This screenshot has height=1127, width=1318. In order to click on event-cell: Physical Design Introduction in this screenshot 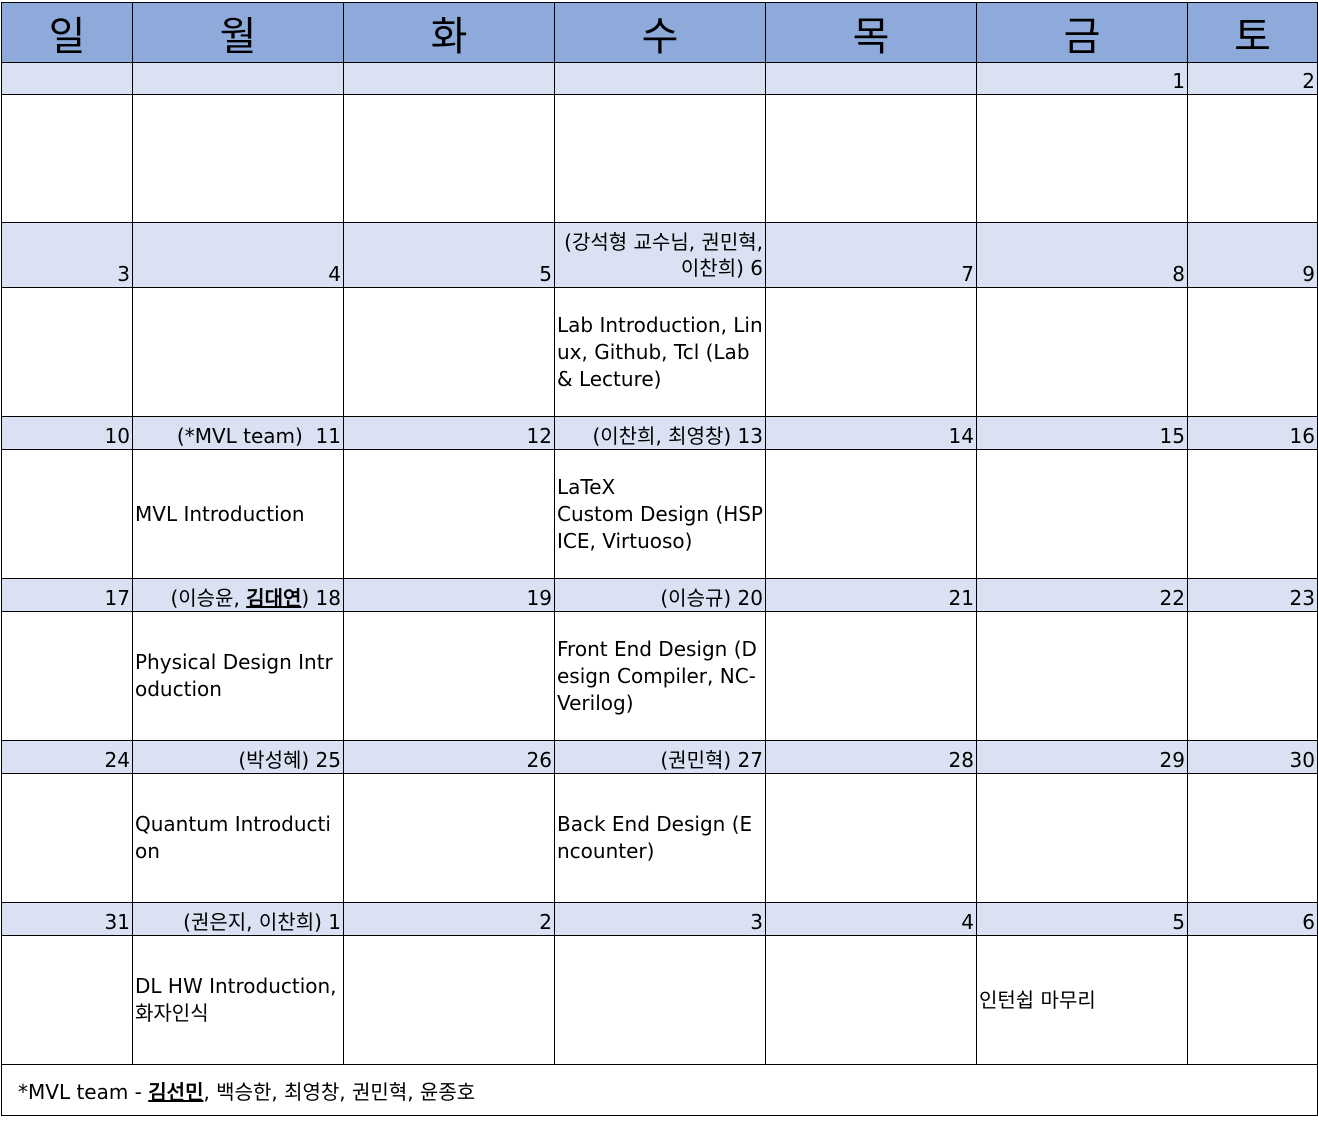, I will do `click(238, 676)`.